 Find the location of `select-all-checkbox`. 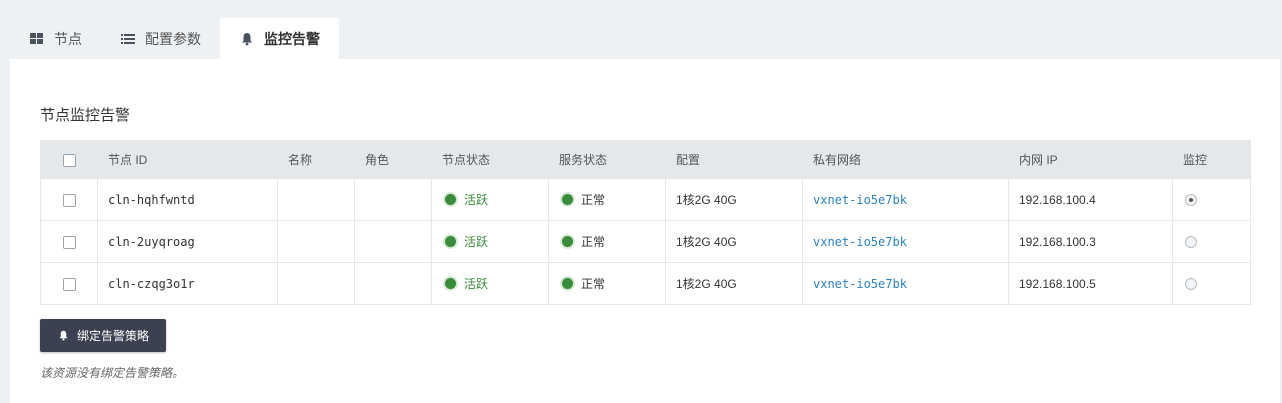

select-all-checkbox is located at coordinates (69, 160).